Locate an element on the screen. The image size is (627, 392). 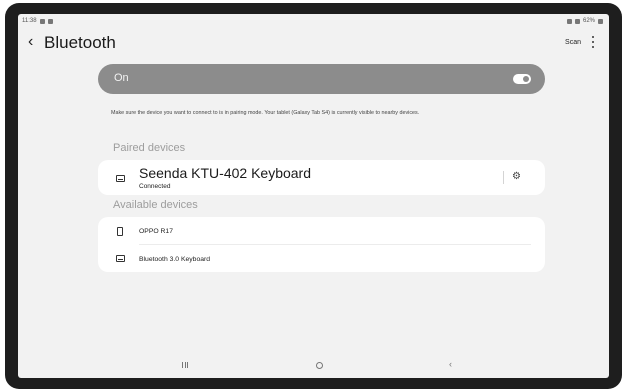
available-devices-header: Available devices is located at coordinates (155, 205).